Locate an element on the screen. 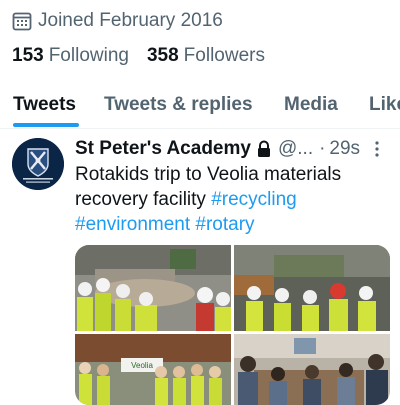 The image size is (400, 405). hashtag-rotary: #rotary is located at coordinates (224, 224).